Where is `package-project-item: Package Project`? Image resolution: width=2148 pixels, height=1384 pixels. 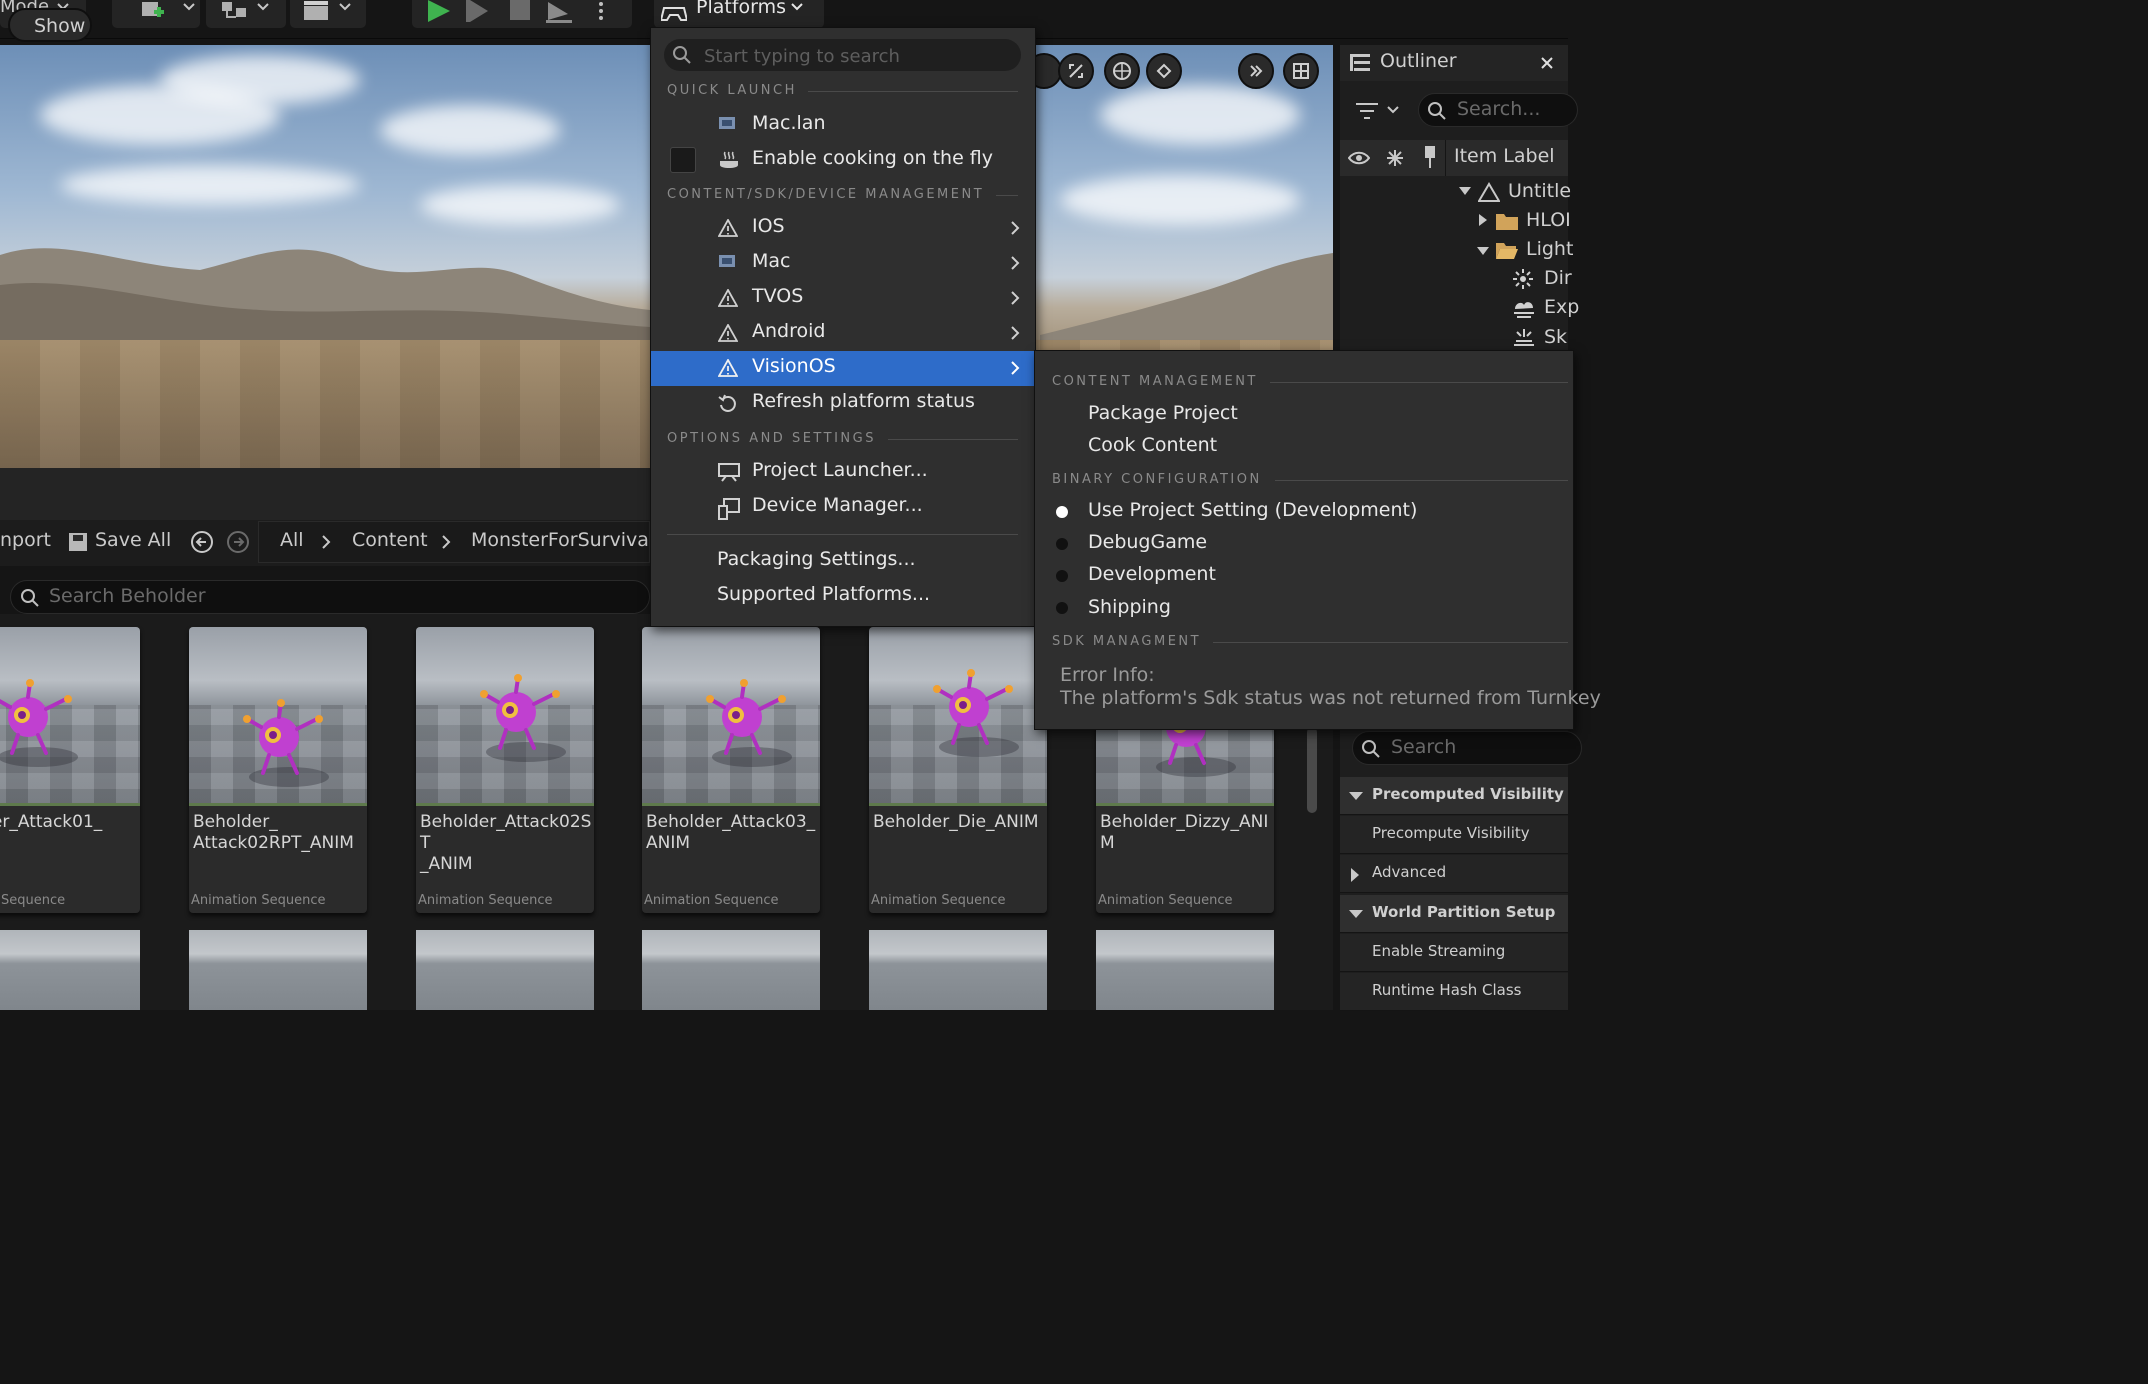 package-project-item: Package Project is located at coordinates (1163, 413).